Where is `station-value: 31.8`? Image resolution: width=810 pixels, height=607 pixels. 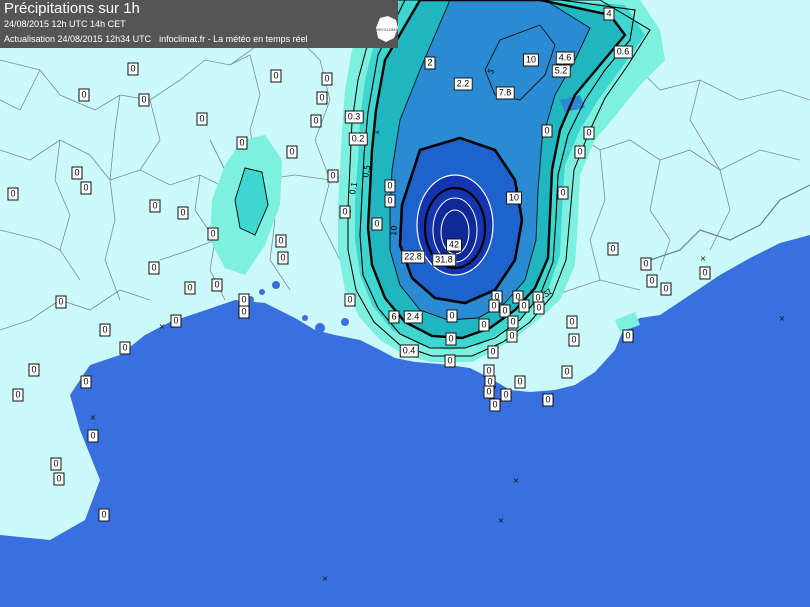
station-value: 31.8 is located at coordinates (444, 260).